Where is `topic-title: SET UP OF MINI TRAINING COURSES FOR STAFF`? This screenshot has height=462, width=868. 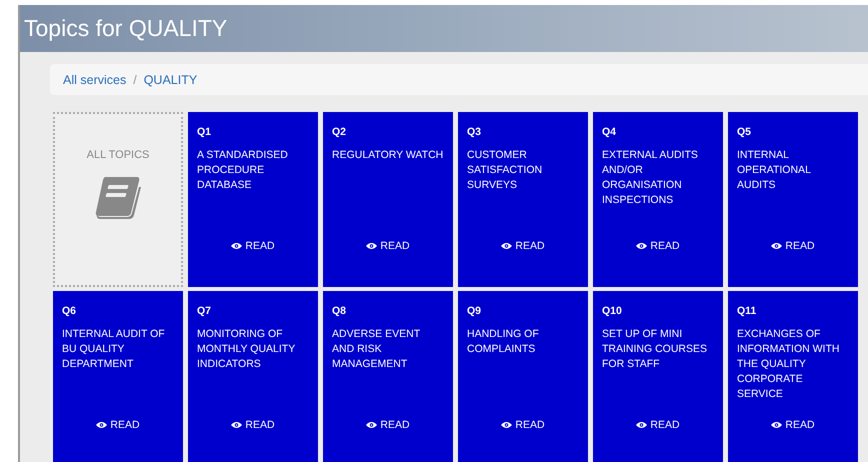
topic-title: SET UP OF MINI TRAINING COURSES FOR STAFF is located at coordinates (655, 349).